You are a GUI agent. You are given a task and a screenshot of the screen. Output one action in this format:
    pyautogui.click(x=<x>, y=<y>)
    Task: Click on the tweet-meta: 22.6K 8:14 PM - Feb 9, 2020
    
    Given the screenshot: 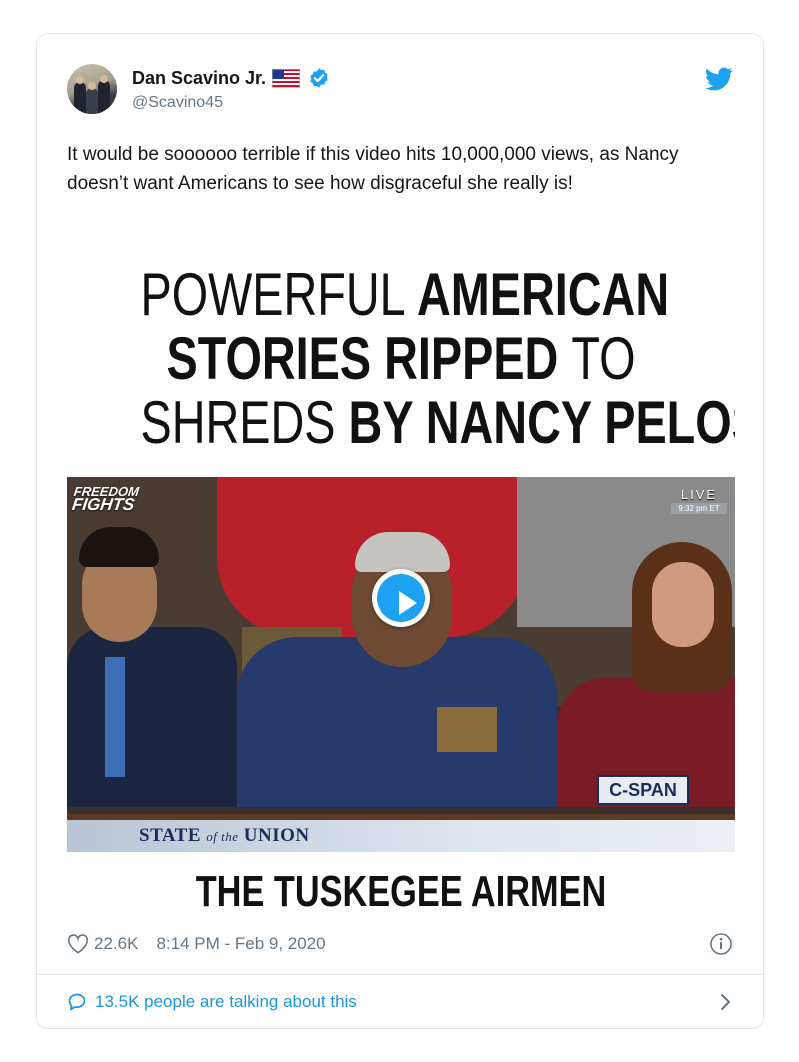 What is the action you would take?
    pyautogui.click(x=196, y=944)
    